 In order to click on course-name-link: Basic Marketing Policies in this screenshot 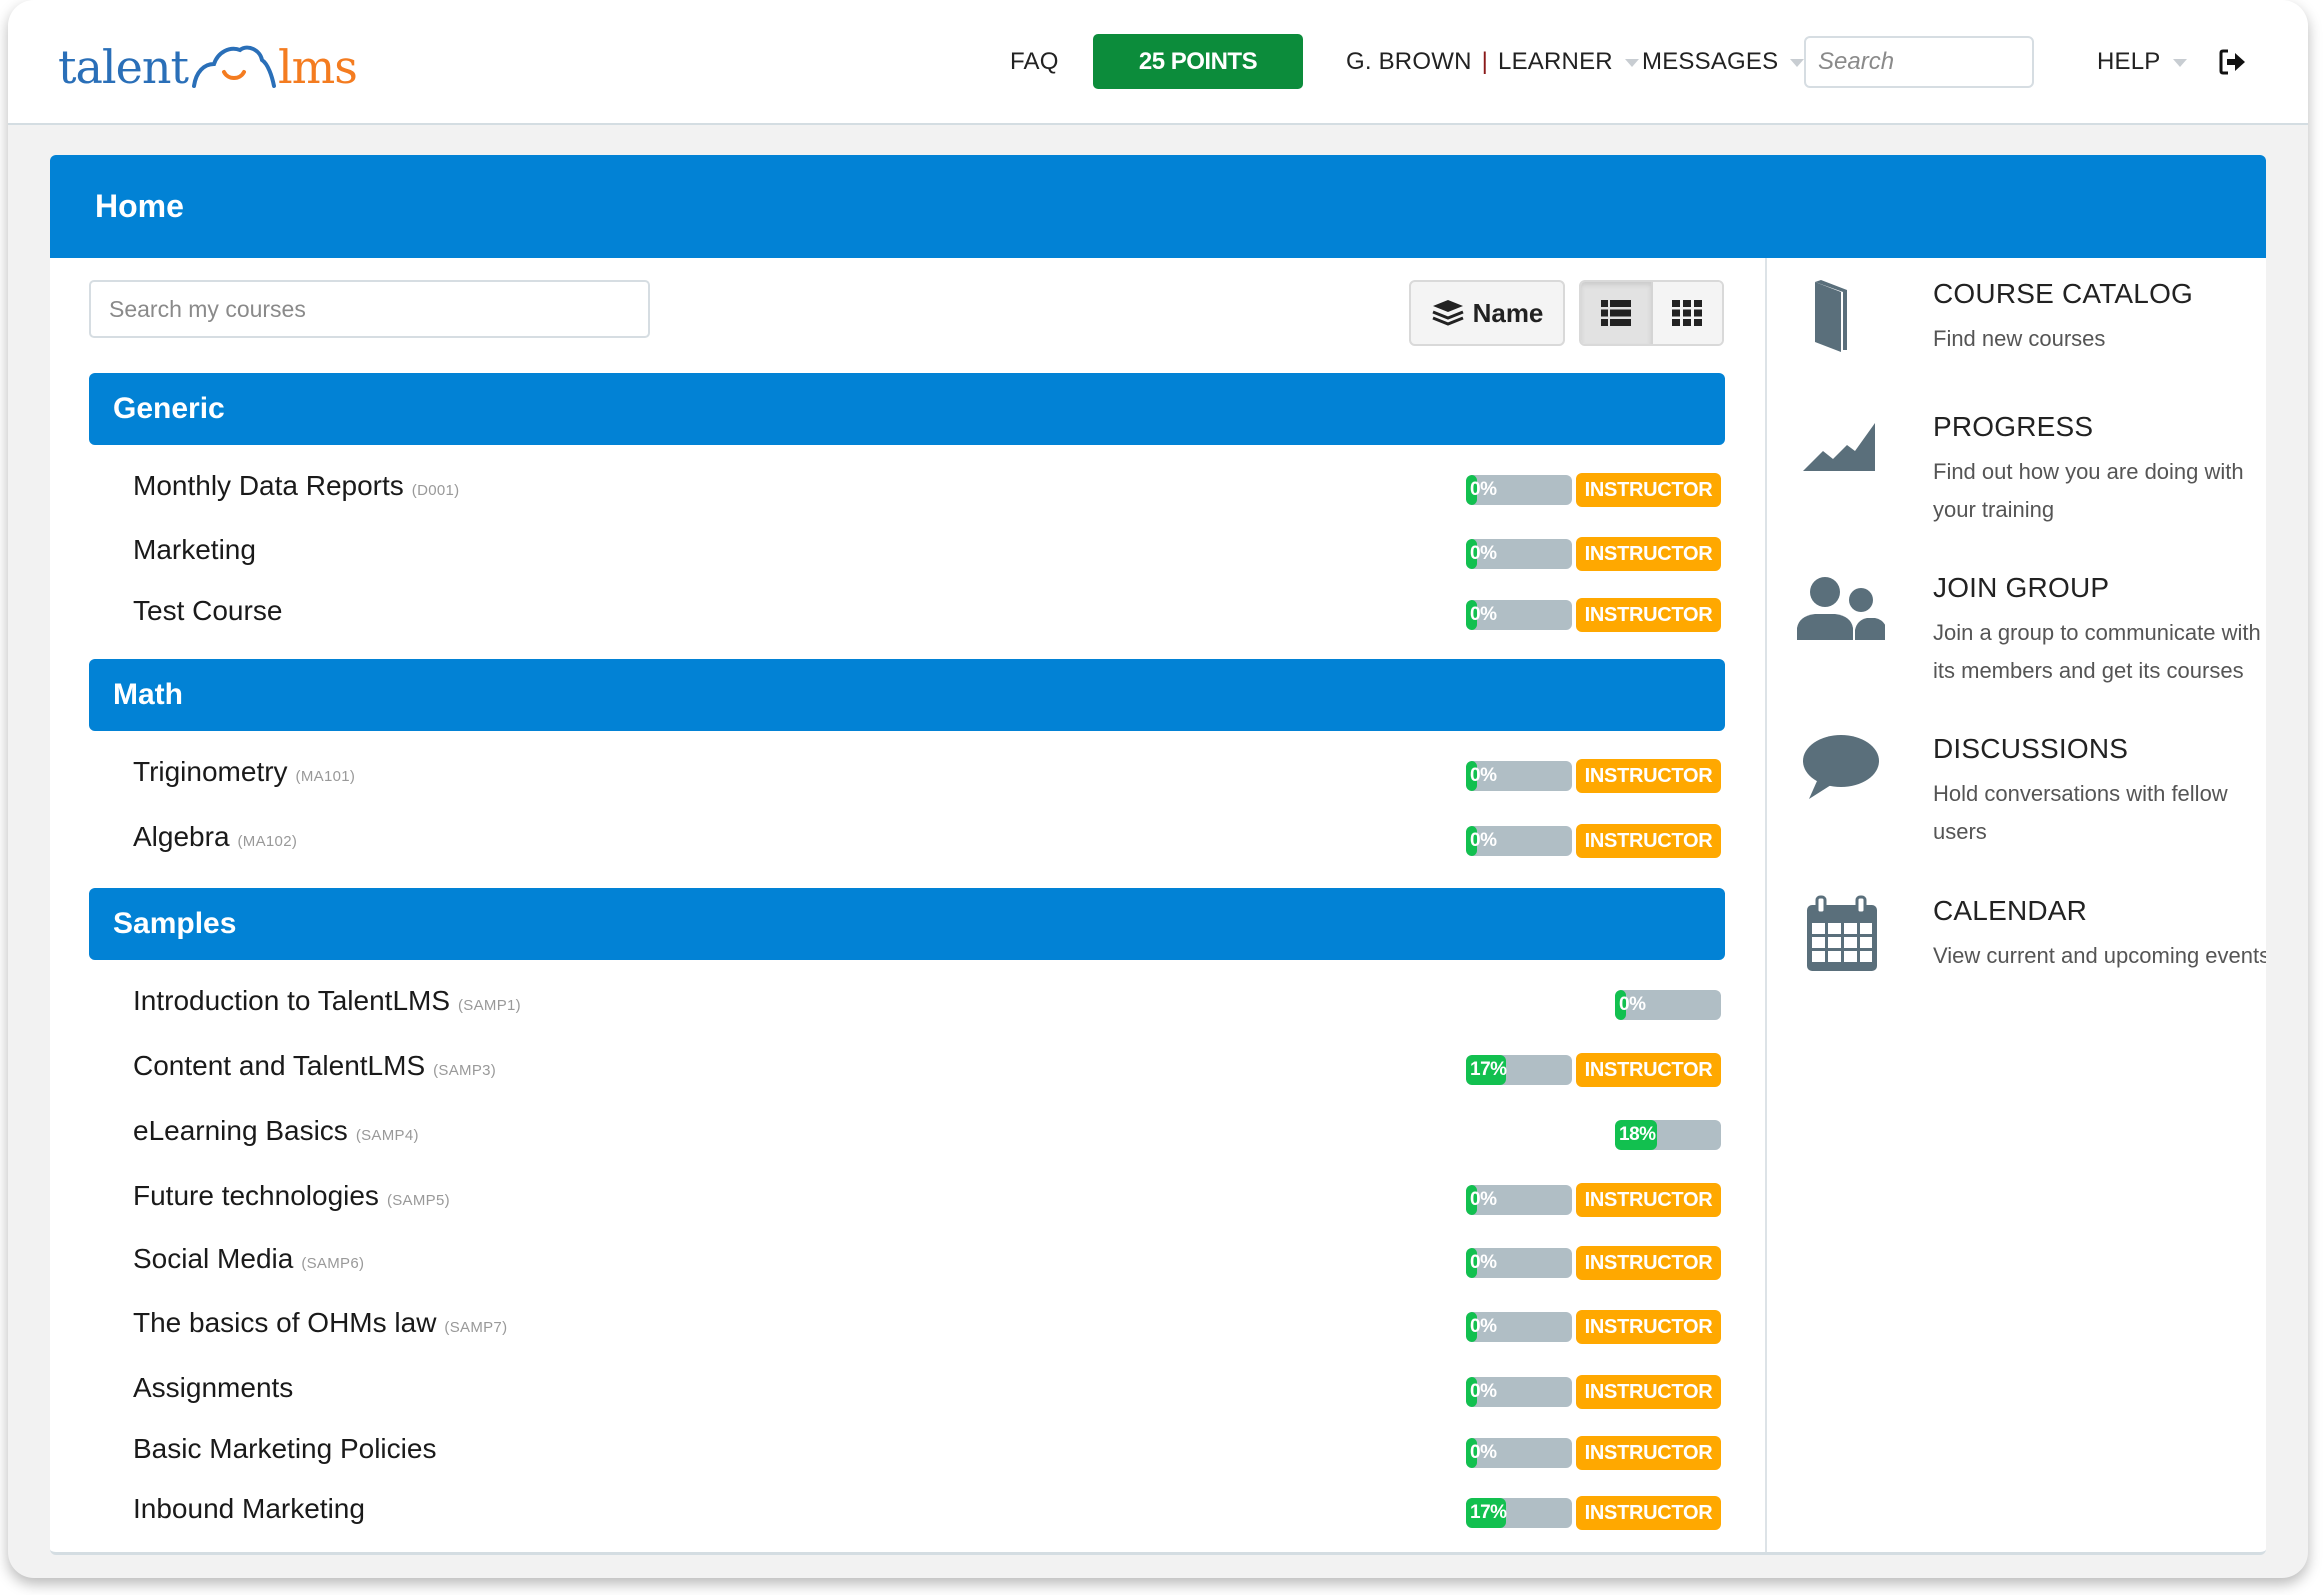, I will do `click(284, 1449)`.